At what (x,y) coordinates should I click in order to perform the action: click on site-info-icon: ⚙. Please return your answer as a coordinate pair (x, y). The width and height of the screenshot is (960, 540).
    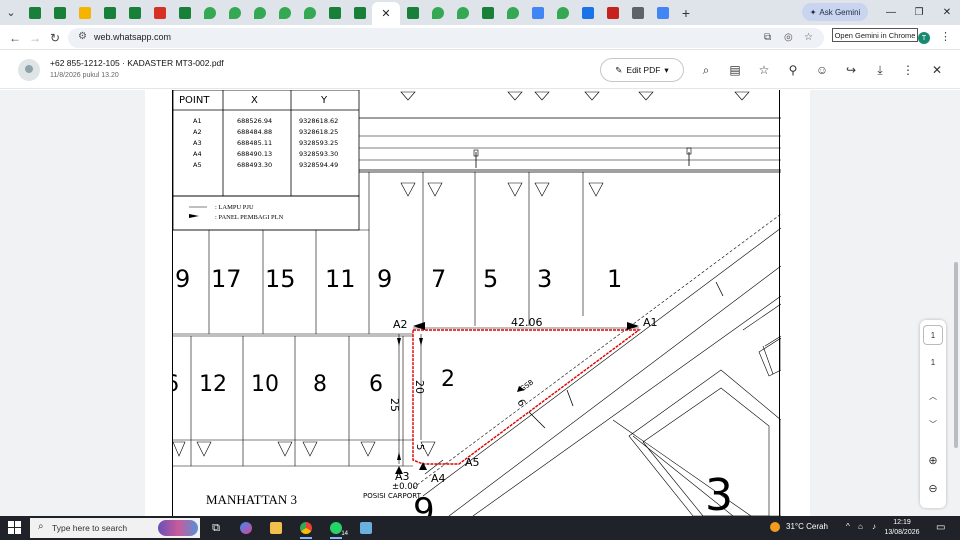
    Looking at the image, I should click on (82, 36).